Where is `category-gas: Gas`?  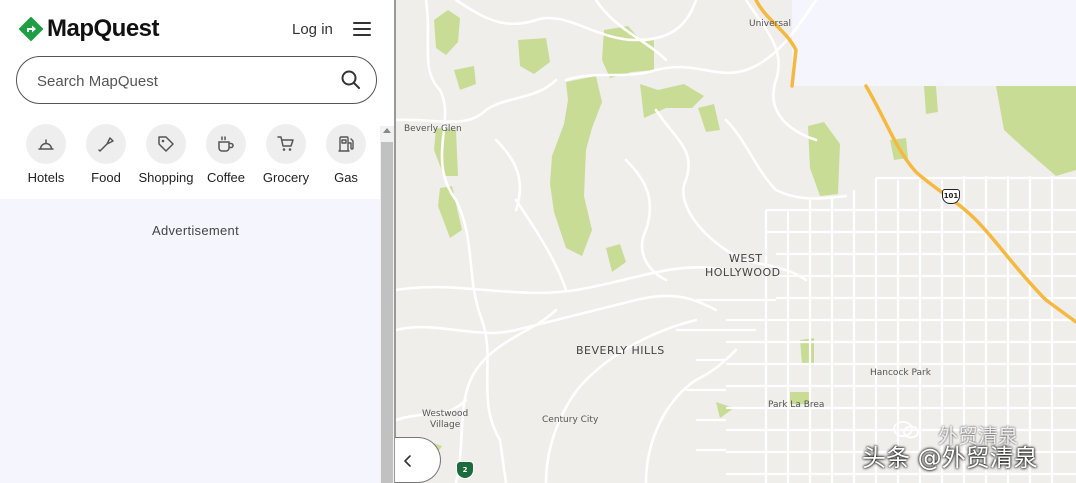
category-gas: Gas is located at coordinates (346, 154).